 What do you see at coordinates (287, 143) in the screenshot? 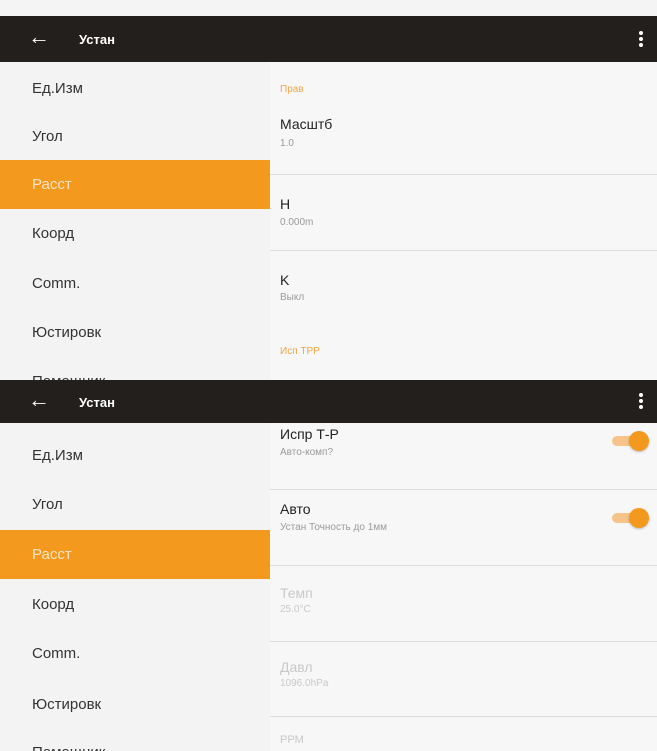
I see `setting-value: 1.0` at bounding box center [287, 143].